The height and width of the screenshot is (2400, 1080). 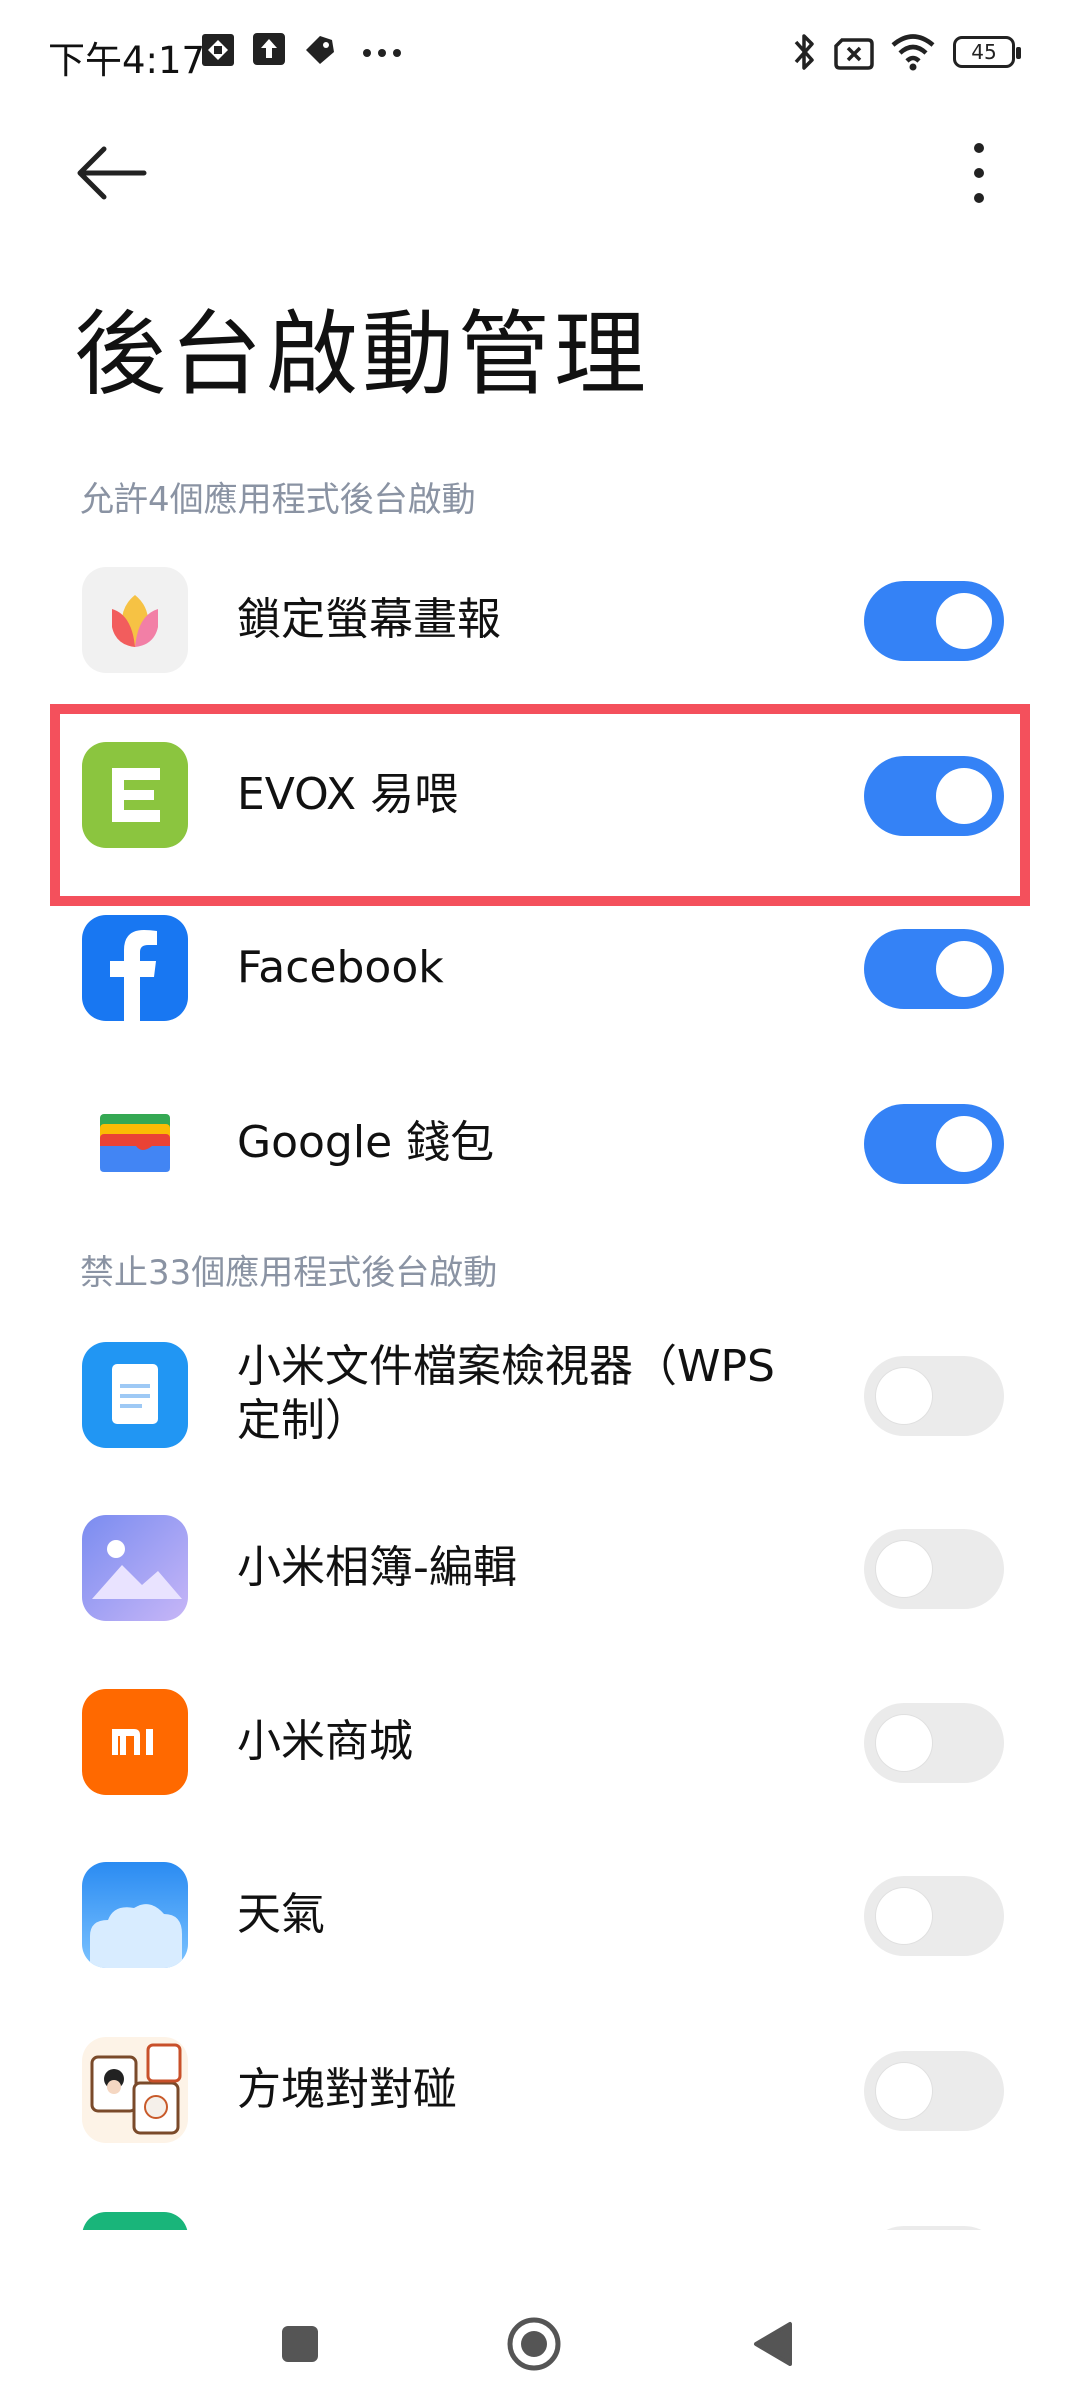 I want to click on battery-icon: 45, so click(x=987, y=52).